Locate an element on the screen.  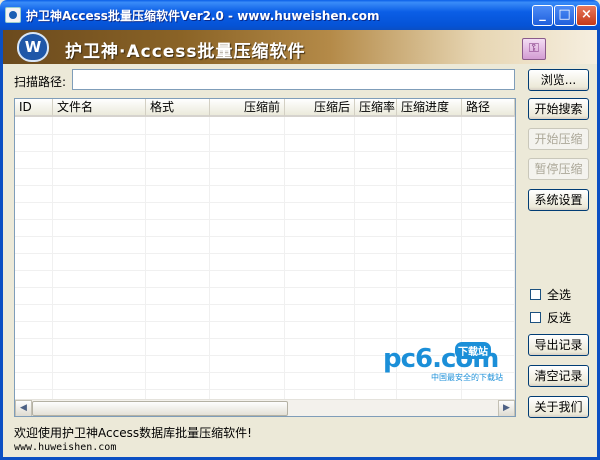
clear-log-button: 清空记录 is located at coordinates (558, 376).